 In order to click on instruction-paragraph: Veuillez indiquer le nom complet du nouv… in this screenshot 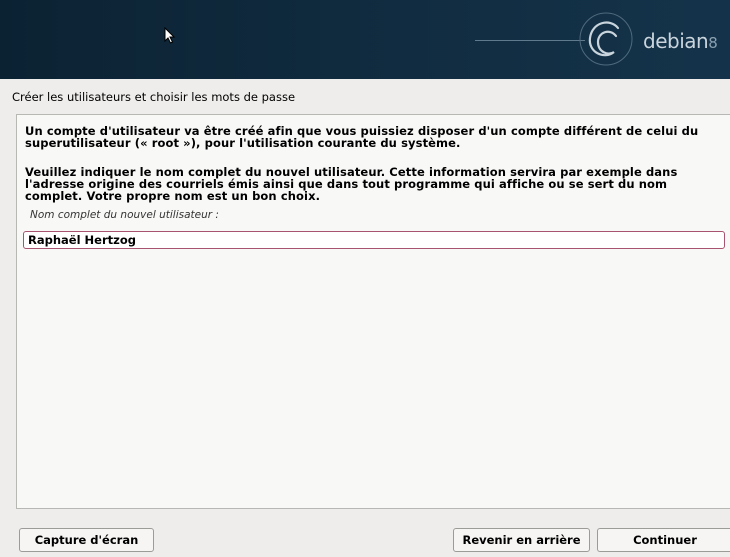, I will do `click(351, 184)`.